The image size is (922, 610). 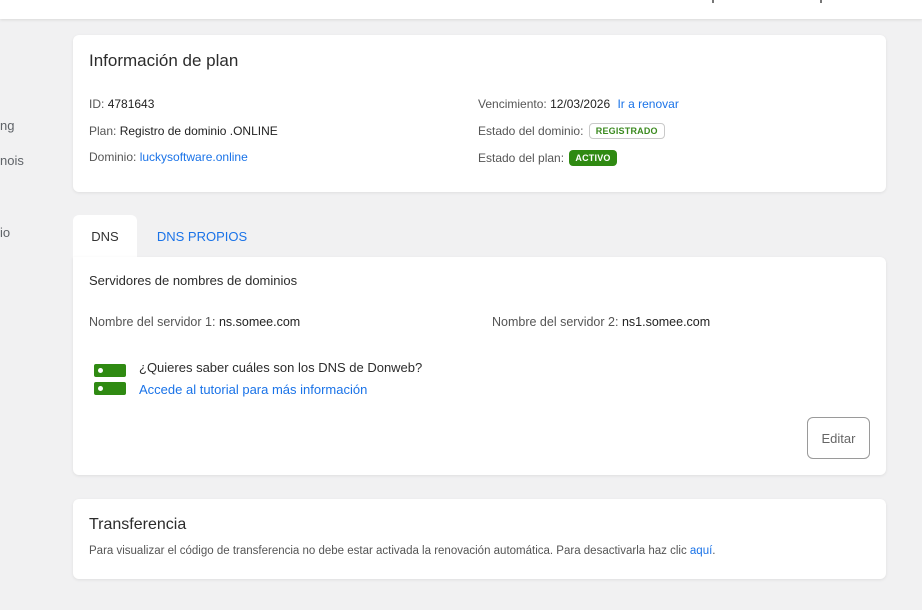 I want to click on expiry-row: Vencimiento: 12/03/2026 Ir a renovar, so click(x=578, y=104).